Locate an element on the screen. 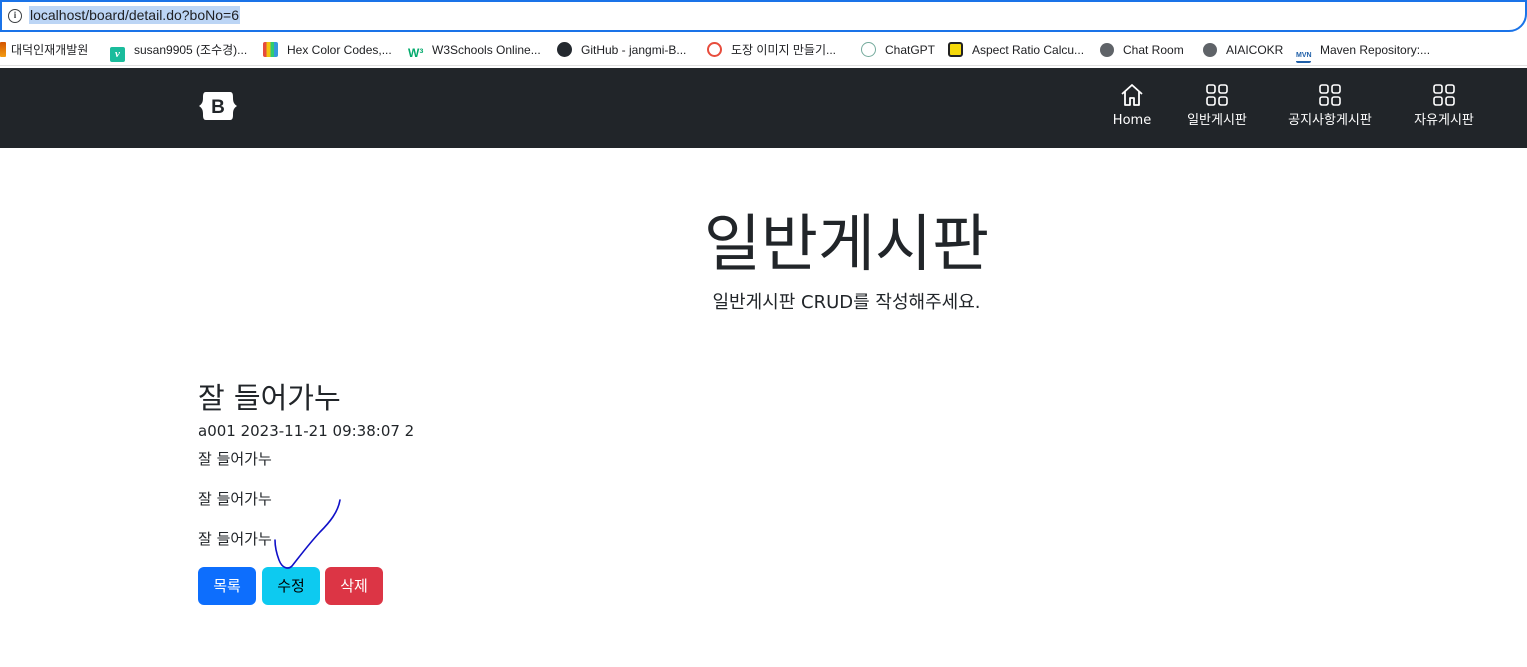 The height and width of the screenshot is (667, 1527). nav-label: 공지사항게시판 is located at coordinates (1330, 120).